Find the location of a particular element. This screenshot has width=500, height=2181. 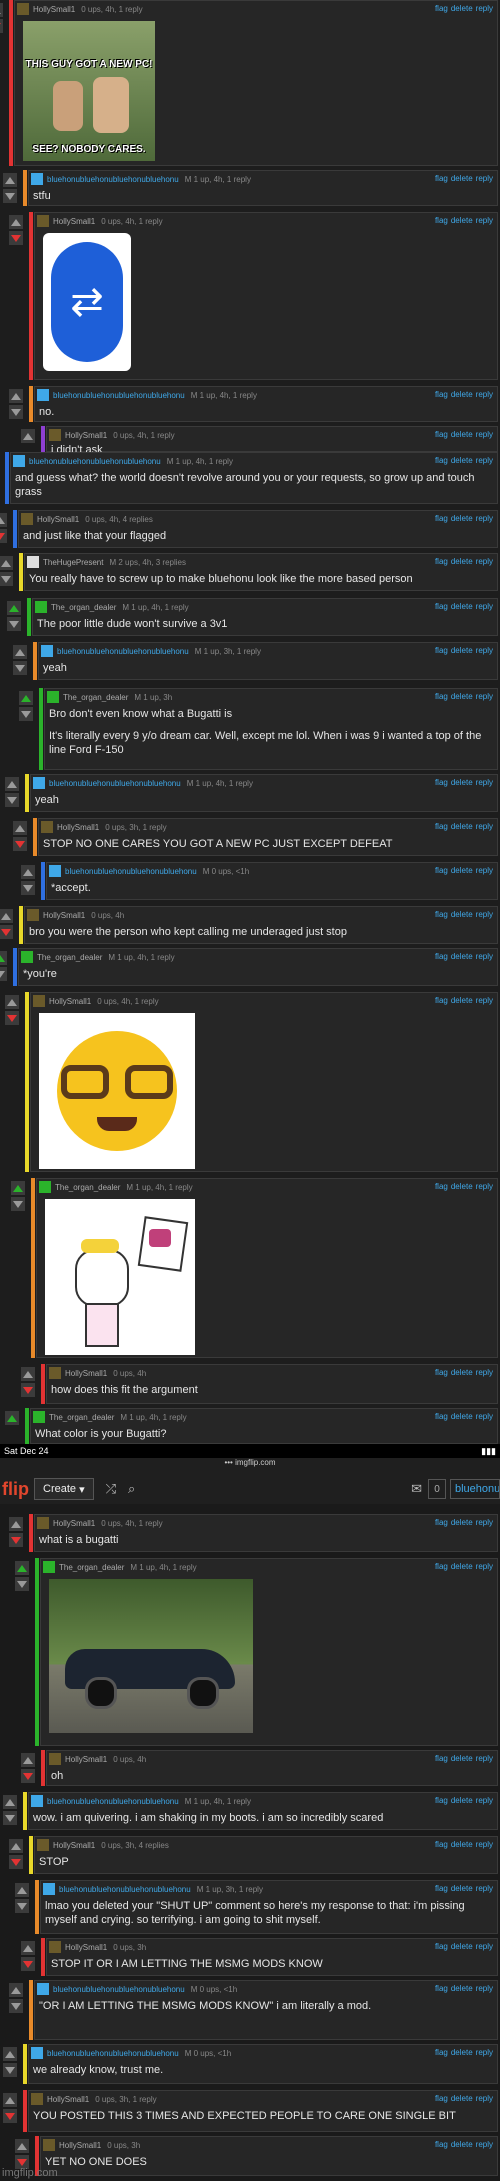

search-icon: ⌕ is located at coordinates (131, 1489).